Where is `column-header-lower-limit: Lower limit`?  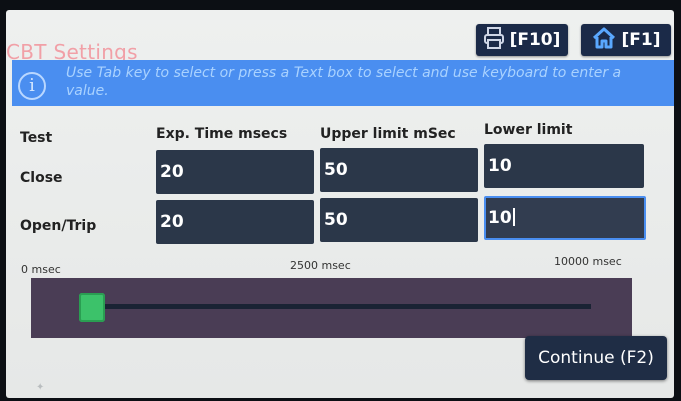
column-header-lower-limit: Lower limit is located at coordinates (528, 130).